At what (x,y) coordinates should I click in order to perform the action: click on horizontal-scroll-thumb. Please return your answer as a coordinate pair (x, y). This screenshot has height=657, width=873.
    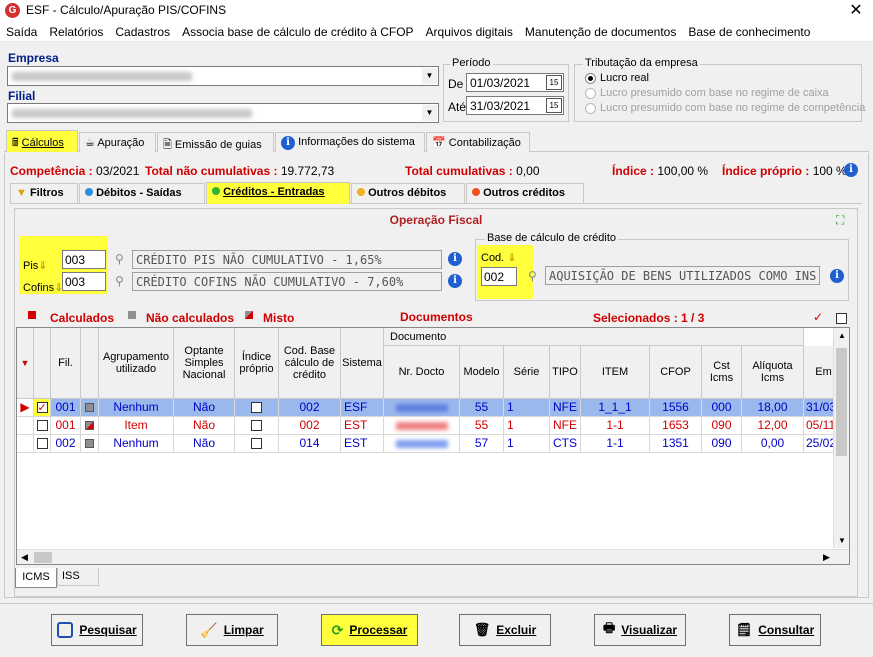
    Looking at the image, I should click on (43, 557).